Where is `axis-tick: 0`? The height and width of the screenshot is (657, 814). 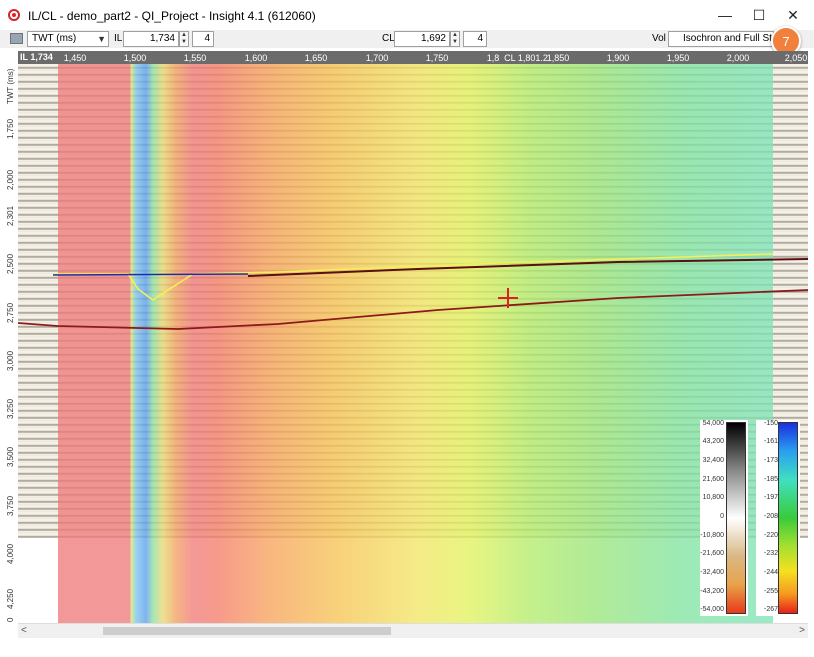
axis-tick: 0 is located at coordinates (10, 619).